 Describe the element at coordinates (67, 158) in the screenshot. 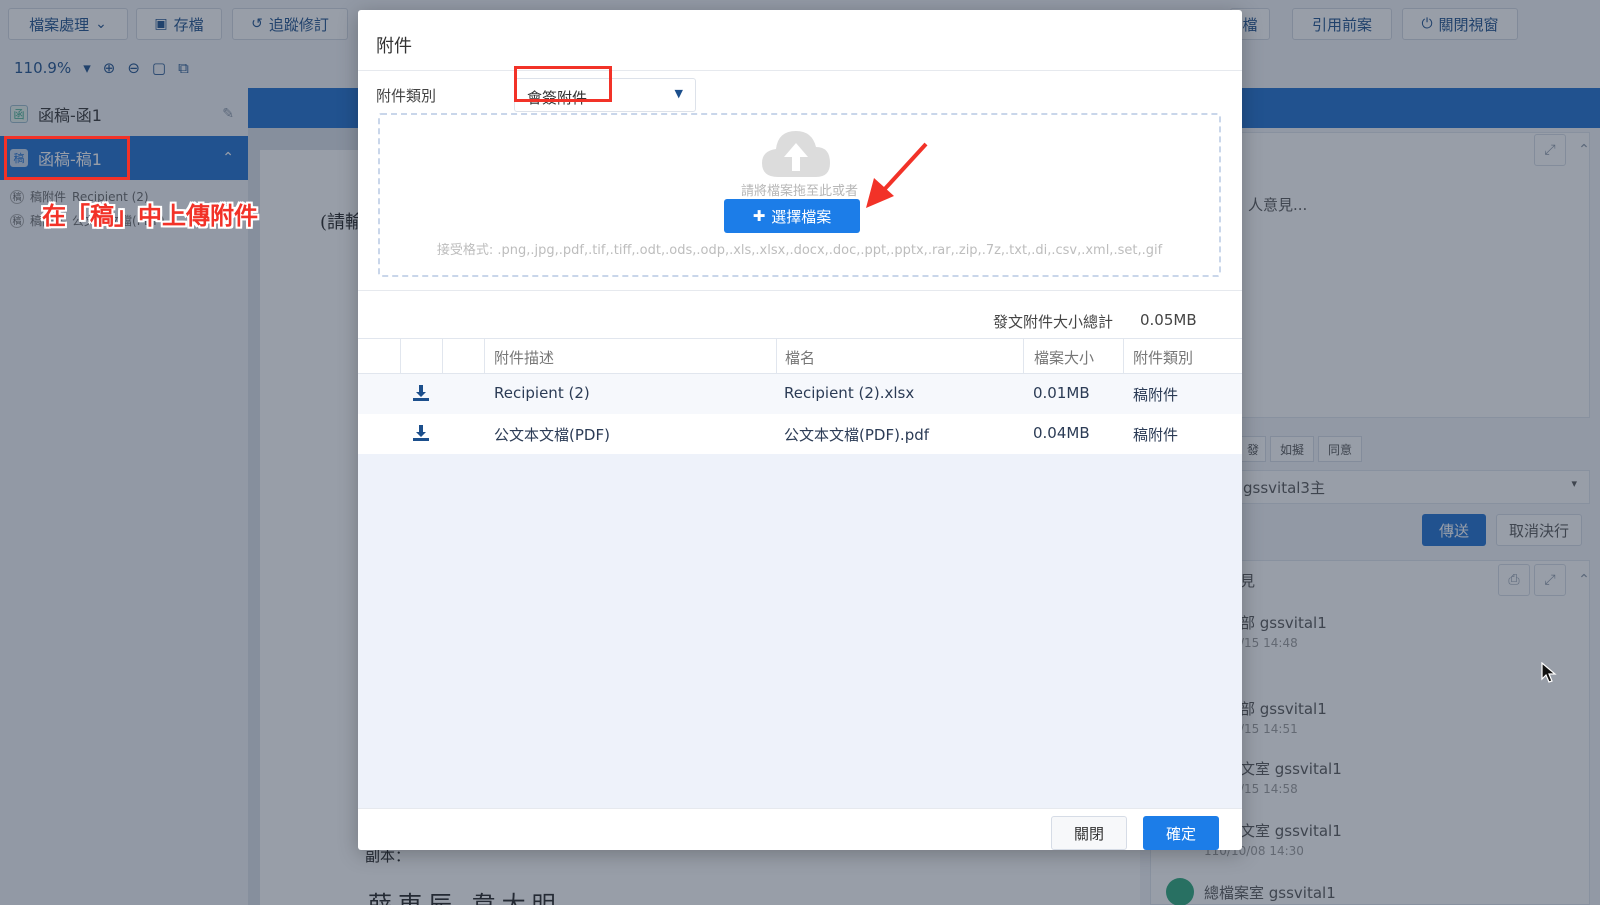

I see `annotation-highlight-draft` at that location.